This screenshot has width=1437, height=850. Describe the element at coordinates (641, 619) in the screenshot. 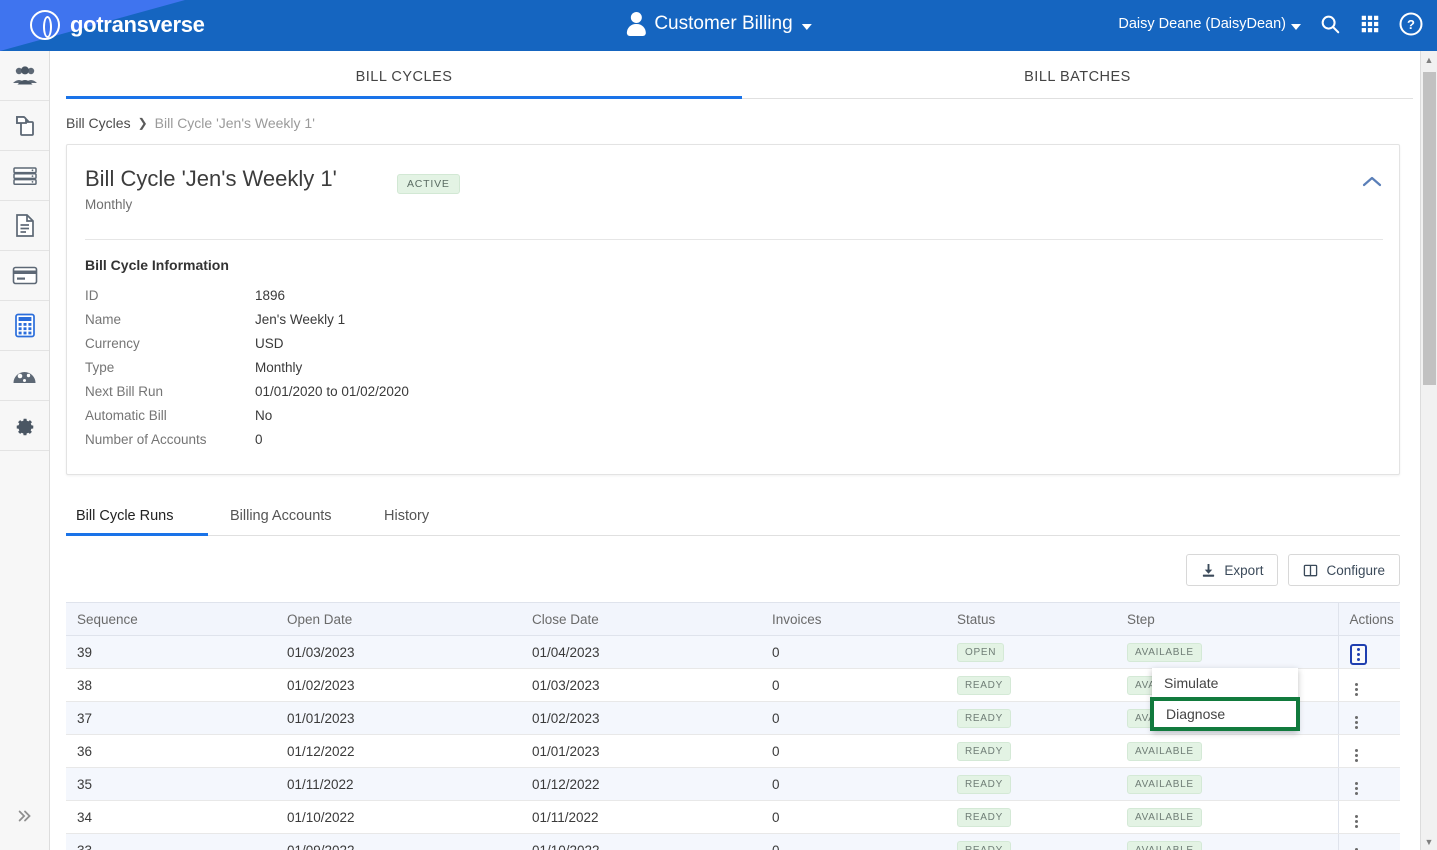

I see `column-header-close-date: Close Date` at that location.